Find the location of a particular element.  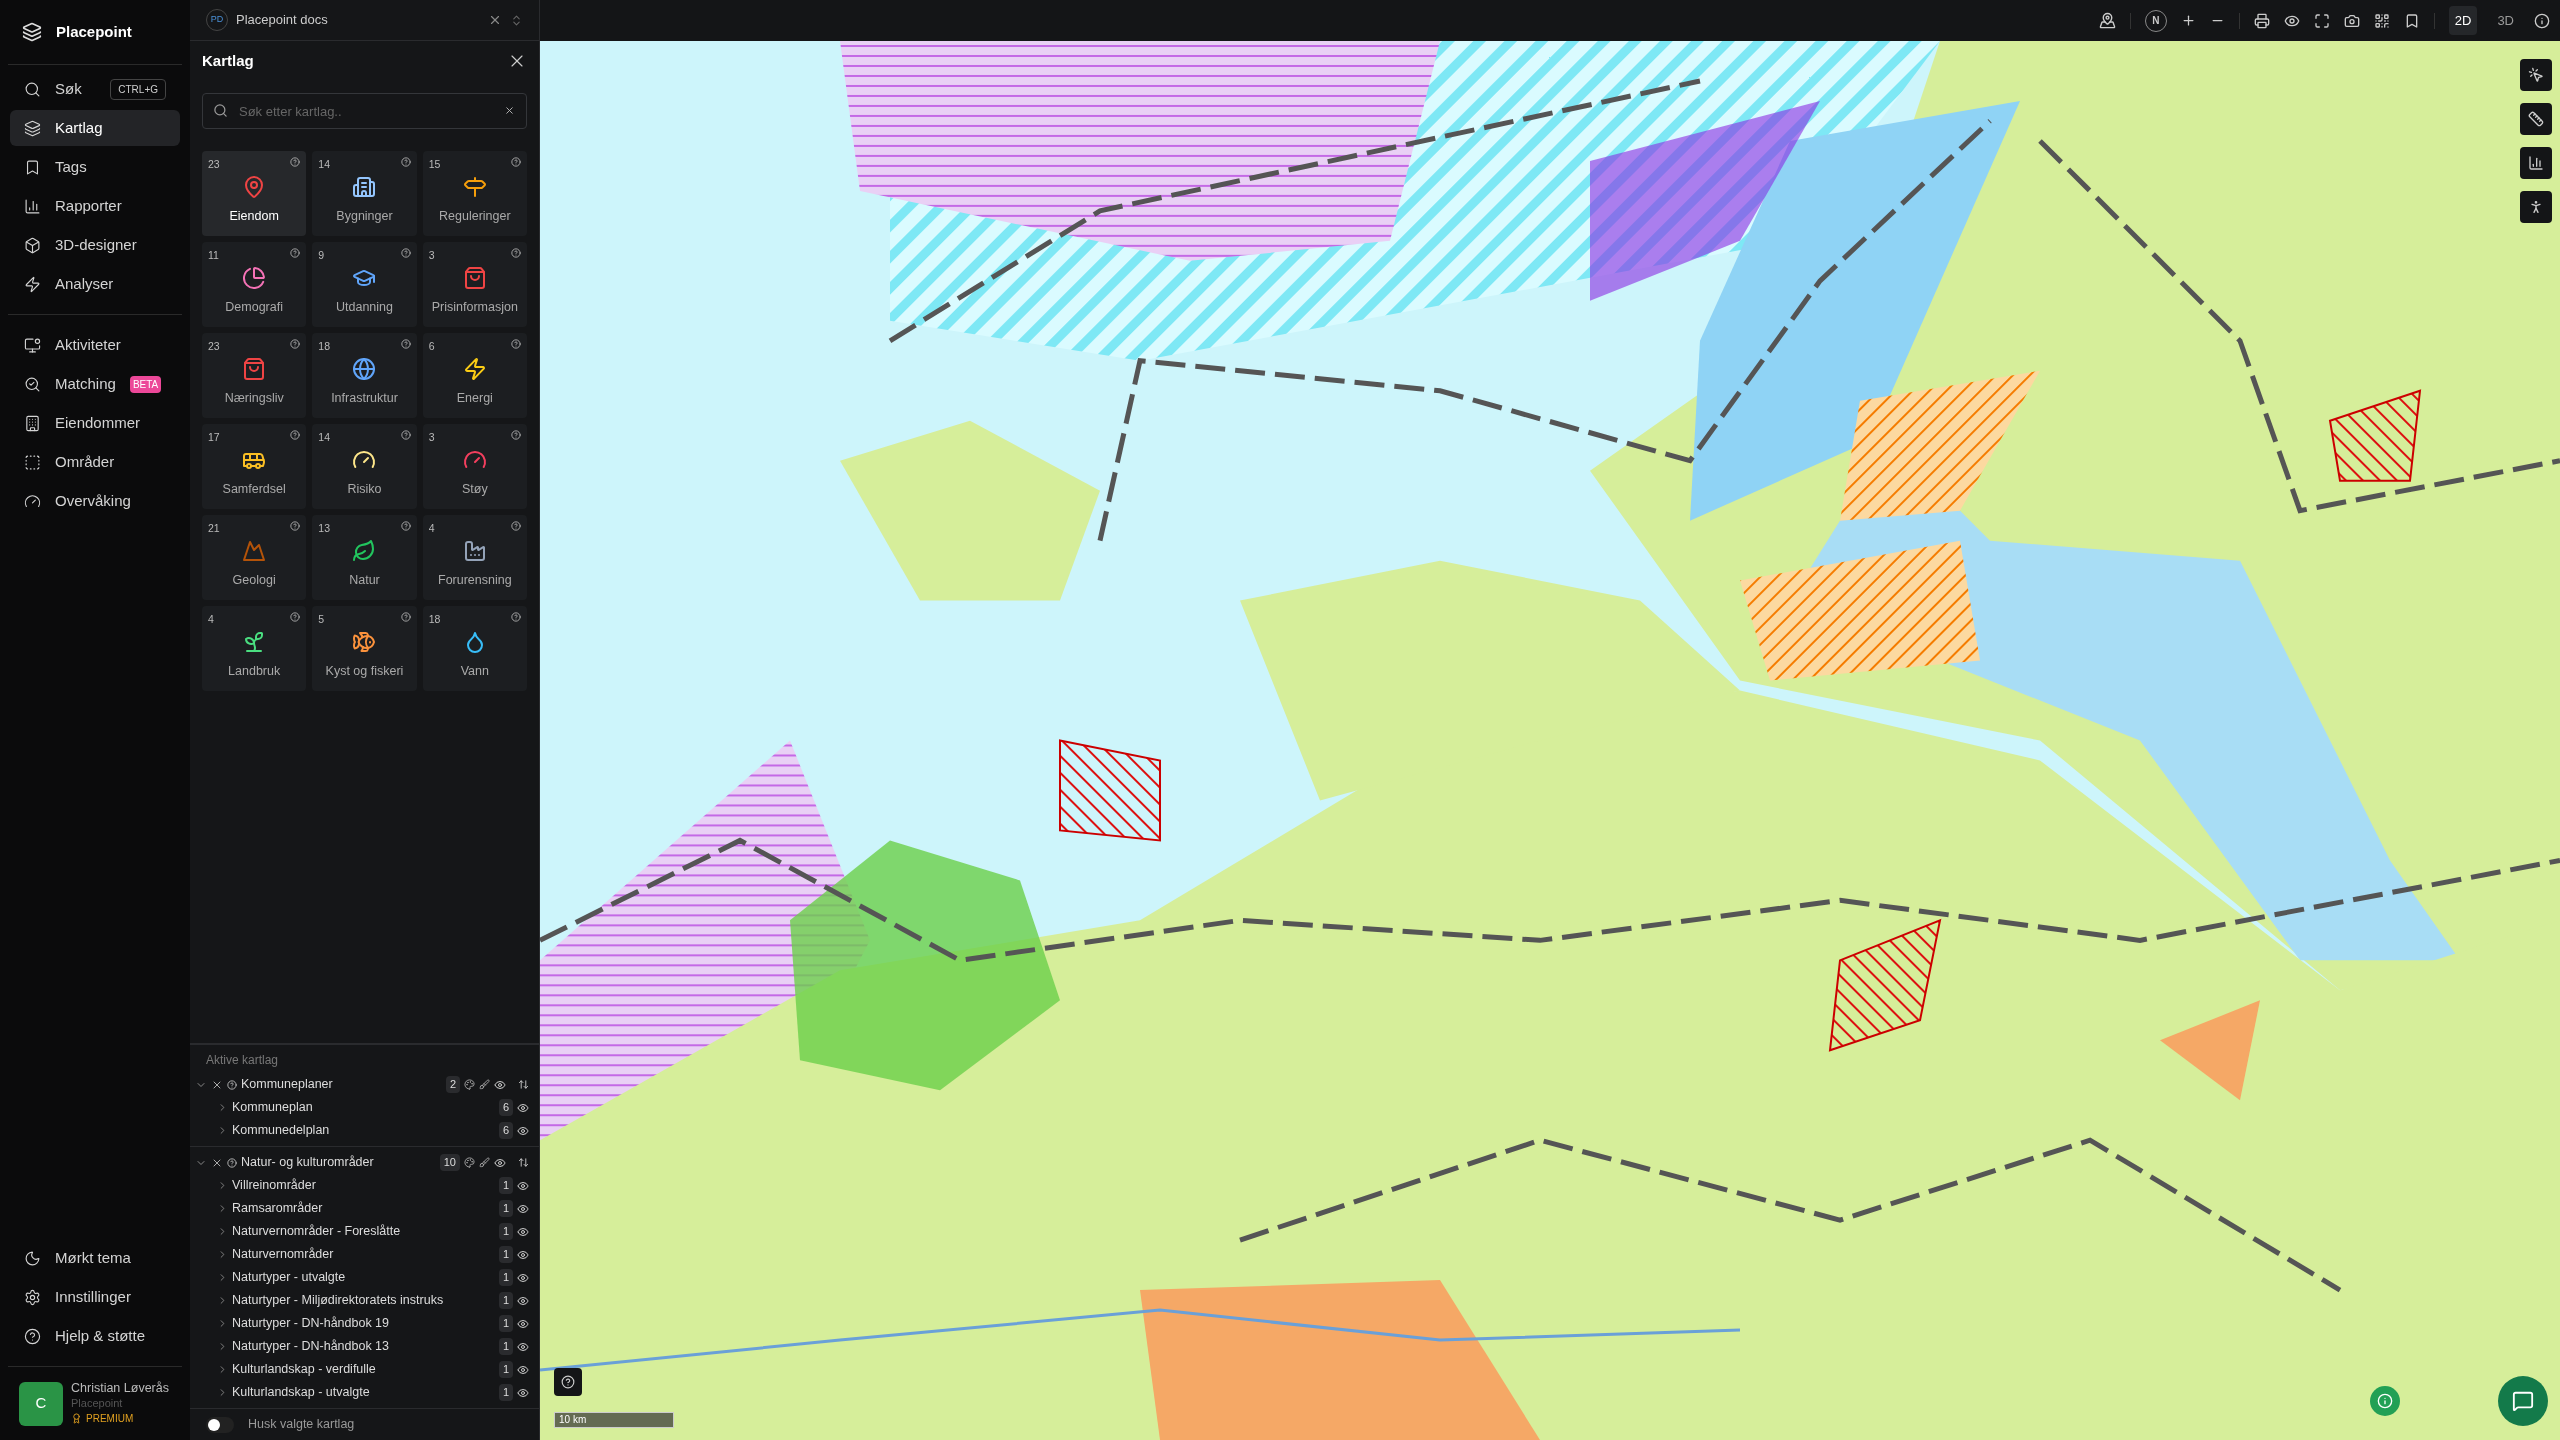

nav-item: Aktiviteter is located at coordinates (95, 345).